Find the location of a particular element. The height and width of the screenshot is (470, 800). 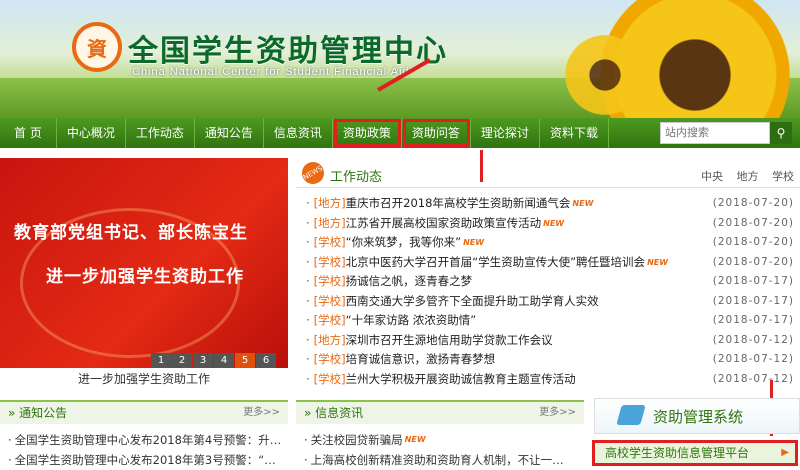

system-title: 资助管理系统 is located at coordinates (698, 417).